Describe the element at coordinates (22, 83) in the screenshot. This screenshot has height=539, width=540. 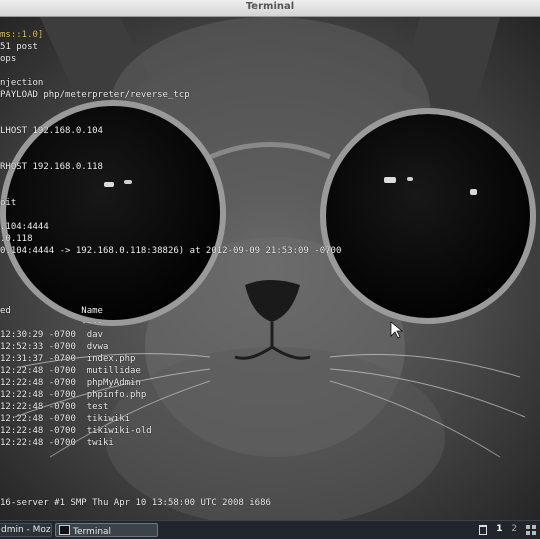
I see `terminal-line: njection` at that location.